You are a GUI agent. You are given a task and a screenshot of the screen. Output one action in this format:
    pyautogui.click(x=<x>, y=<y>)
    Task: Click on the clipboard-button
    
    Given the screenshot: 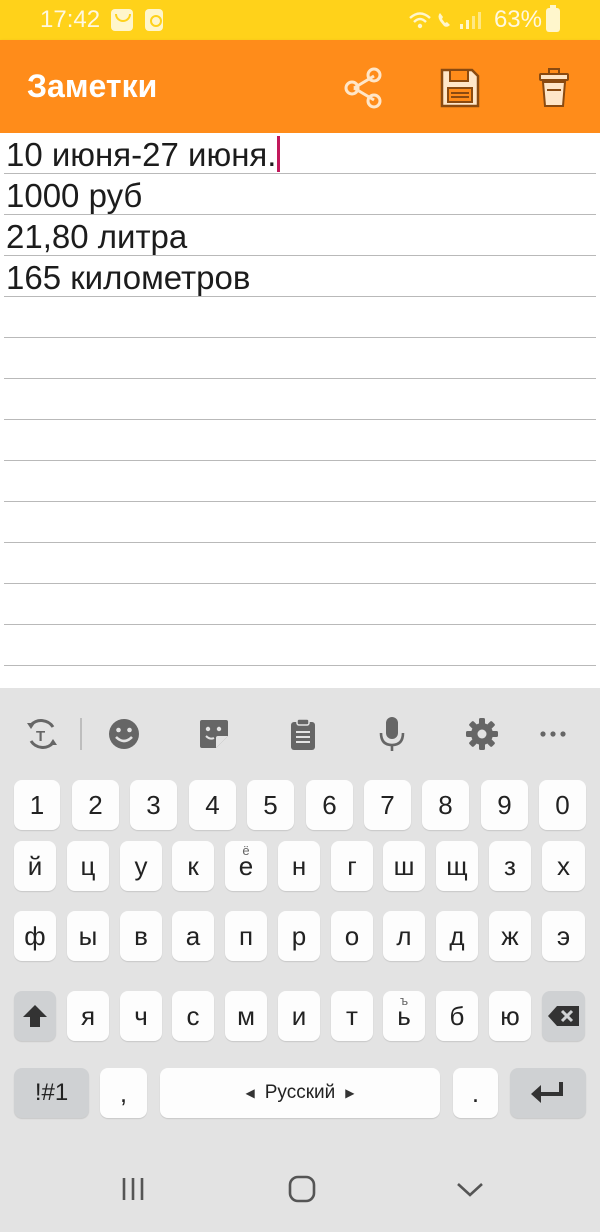 What is the action you would take?
    pyautogui.click(x=303, y=734)
    